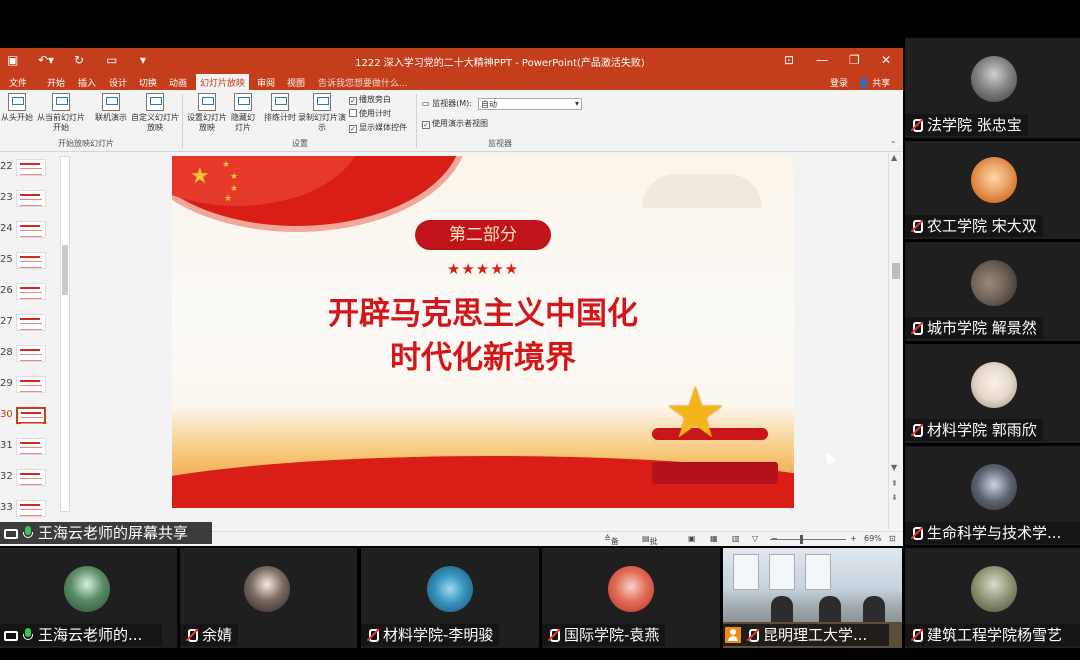 Image resolution: width=1080 pixels, height=660 pixels. What do you see at coordinates (822, 60) in the screenshot?
I see `minimize-icon: —` at bounding box center [822, 60].